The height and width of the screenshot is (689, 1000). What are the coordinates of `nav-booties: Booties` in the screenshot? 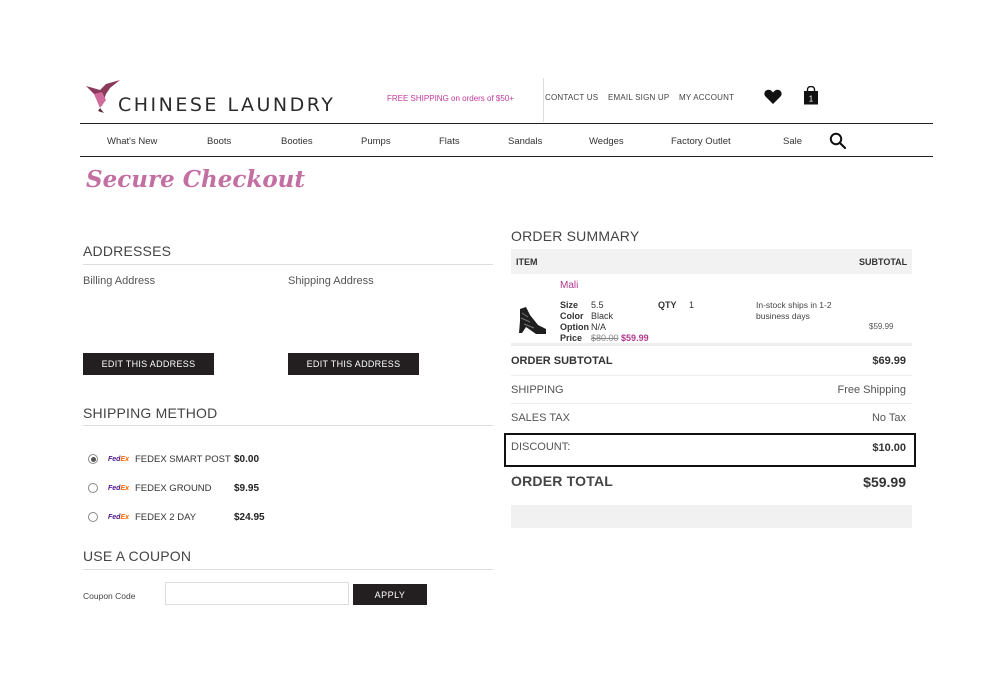 It's located at (297, 141).